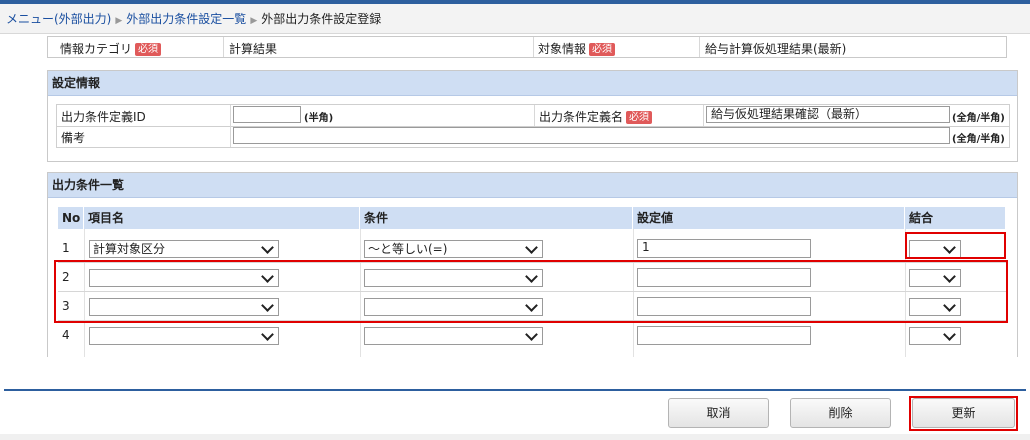  Describe the element at coordinates (515, 2) in the screenshot. I see `top-accent-bar` at that location.